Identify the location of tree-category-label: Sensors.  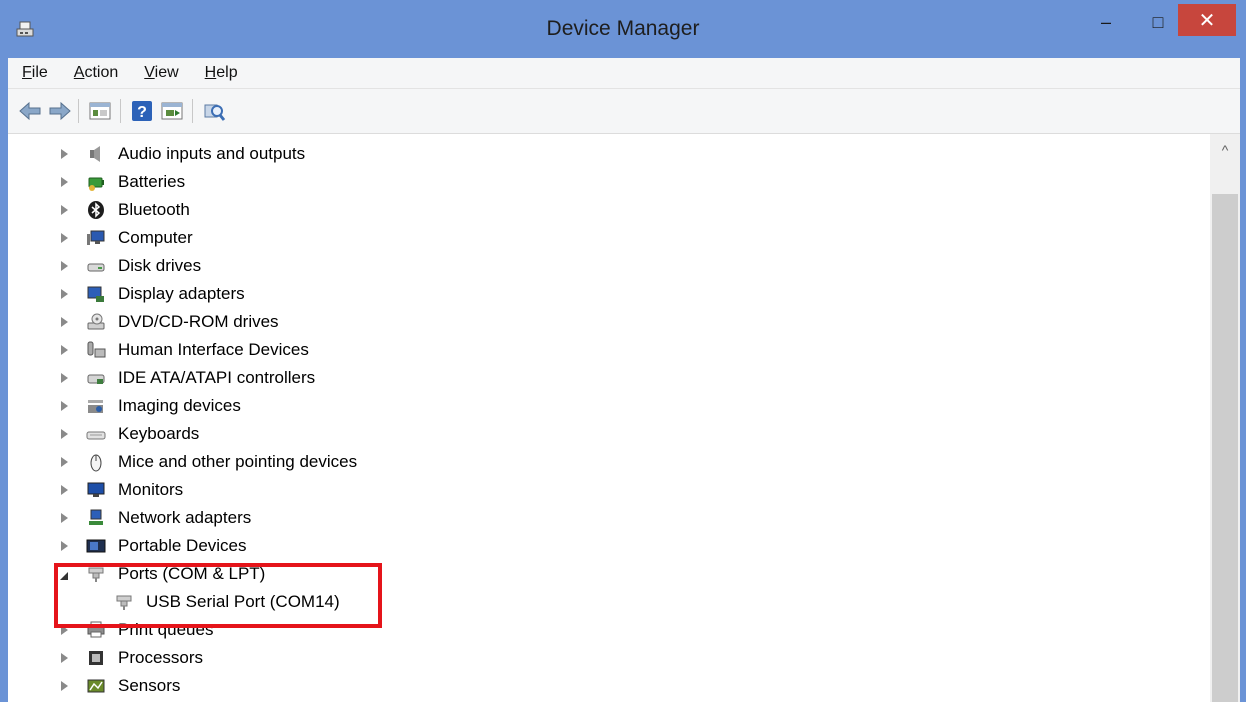
(149, 685).